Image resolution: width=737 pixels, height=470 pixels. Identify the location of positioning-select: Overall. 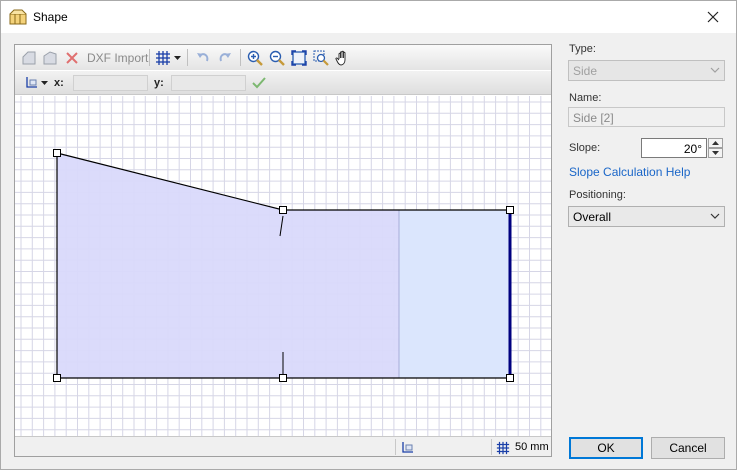
(646, 216).